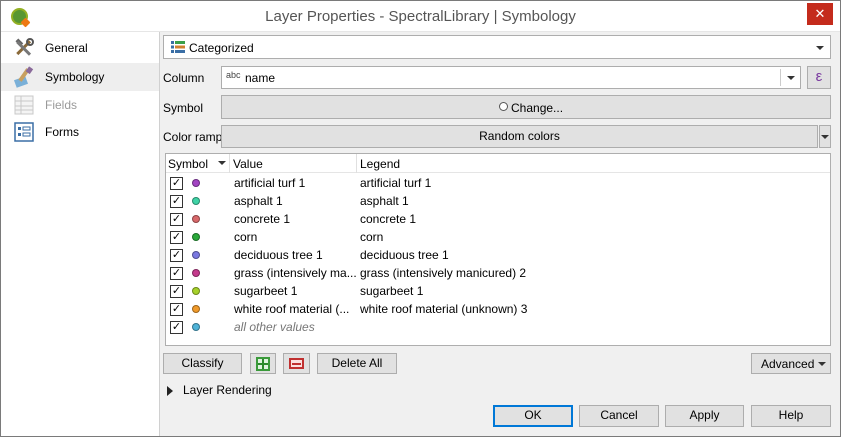 The width and height of the screenshot is (841, 437). What do you see at coordinates (388, 219) in the screenshot?
I see `category-legend: concrete 1` at bounding box center [388, 219].